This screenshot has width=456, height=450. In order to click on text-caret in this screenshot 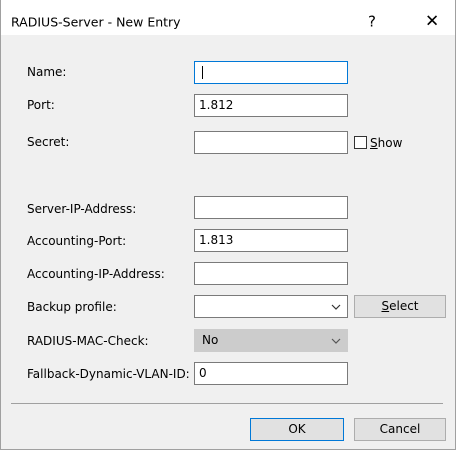, I will do `click(202, 72)`.